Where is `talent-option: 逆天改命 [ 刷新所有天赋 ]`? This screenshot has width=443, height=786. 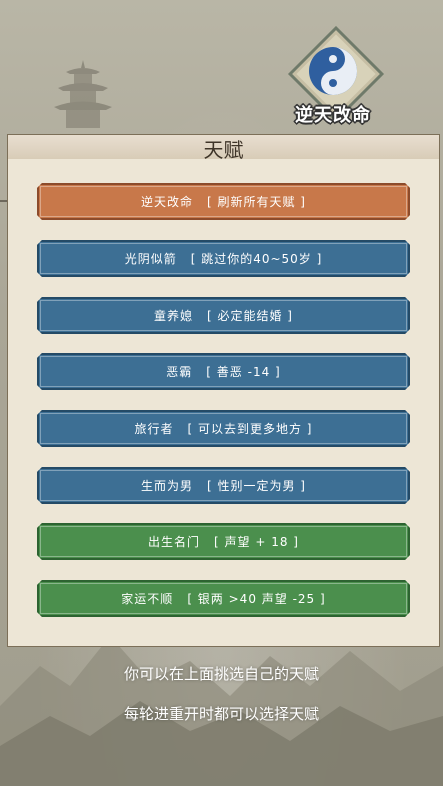 talent-option: 逆天改命 [ 刷新所有天赋 ] is located at coordinates (223, 201).